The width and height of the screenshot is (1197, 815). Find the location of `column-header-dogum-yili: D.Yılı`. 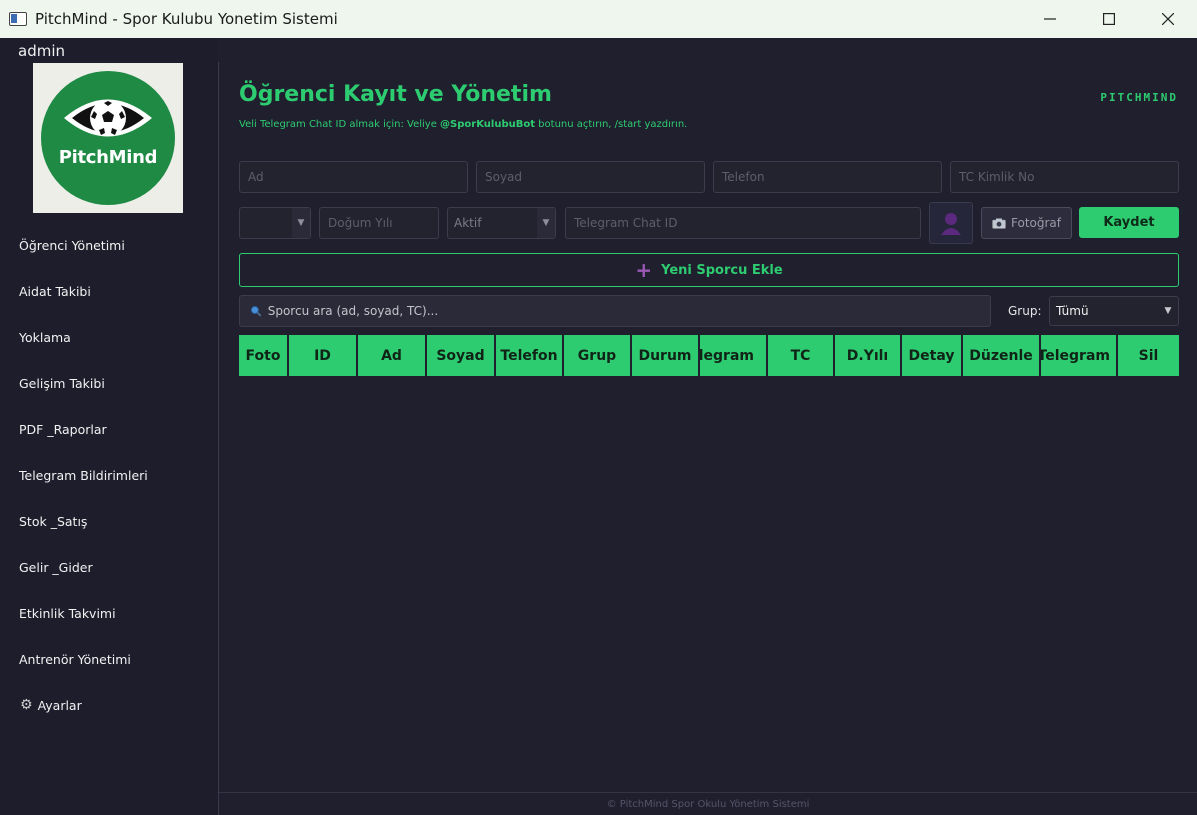

column-header-dogum-yili: D.Yılı is located at coordinates (868, 355).